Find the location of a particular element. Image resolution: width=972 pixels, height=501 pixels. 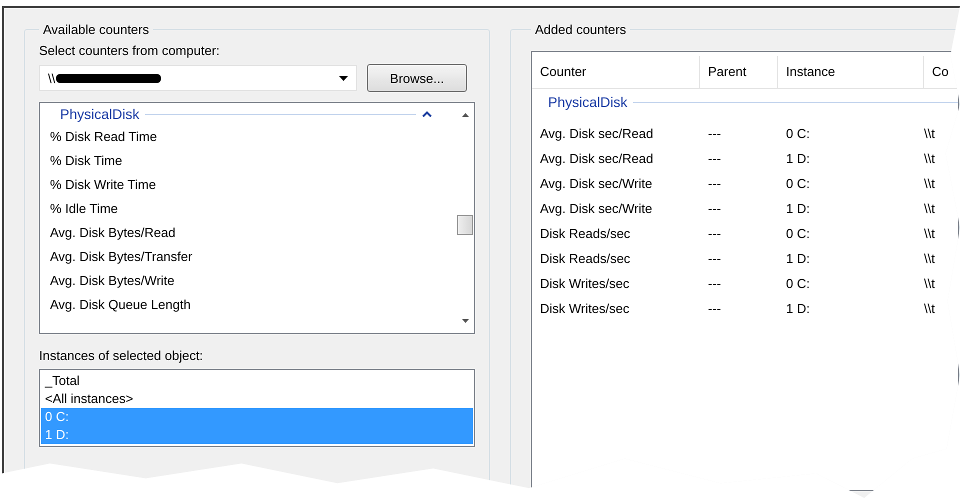

column-header: Counter is located at coordinates (616, 72).